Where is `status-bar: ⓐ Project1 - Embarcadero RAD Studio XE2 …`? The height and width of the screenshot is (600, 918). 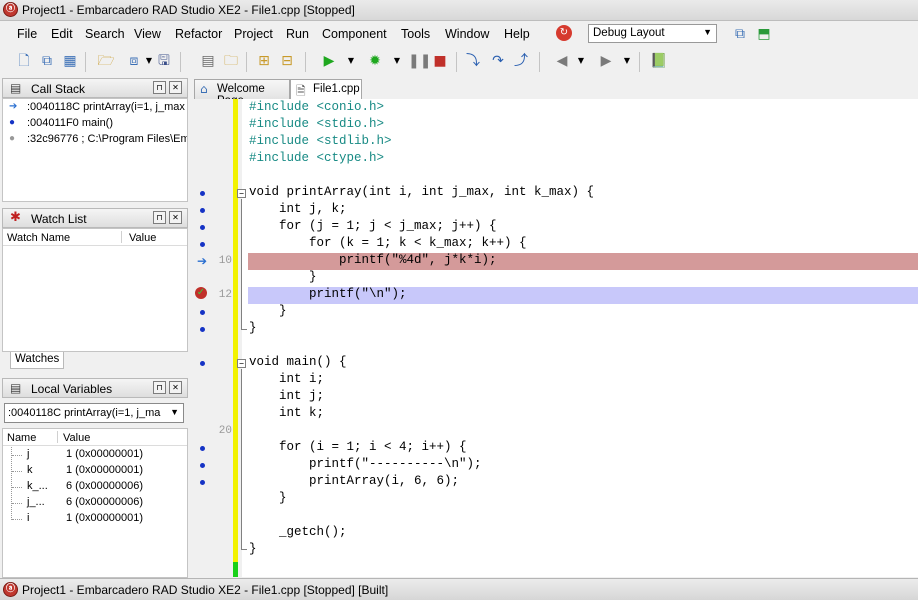
status-bar: ⓐ Project1 - Embarcadero RAD Studio XE2 … is located at coordinates (459, 589).